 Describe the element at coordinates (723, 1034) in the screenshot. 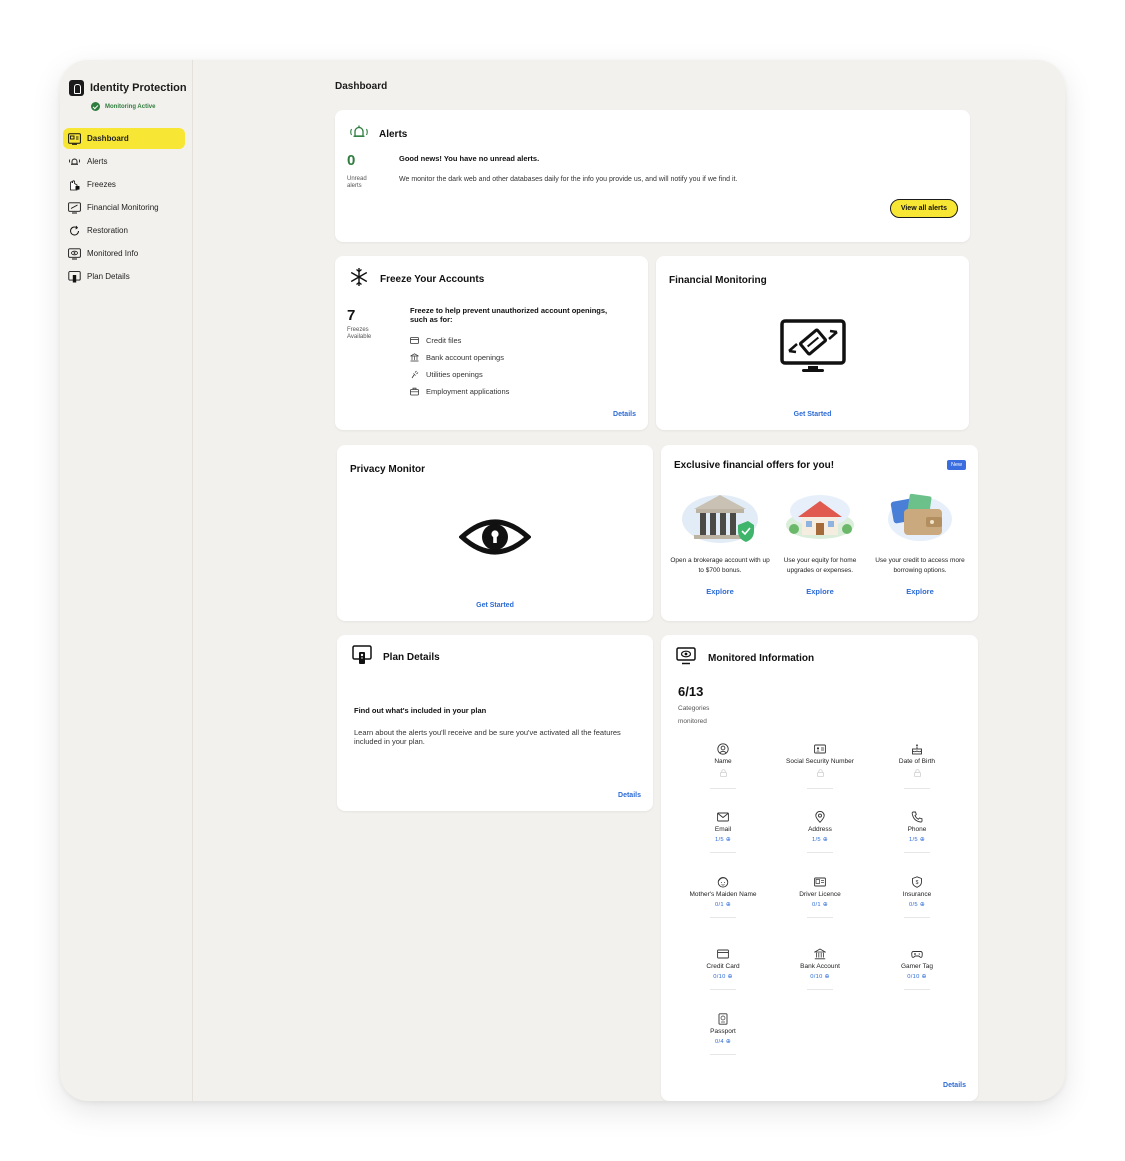

I see `category-item: Passport 0/4 ⊕` at that location.